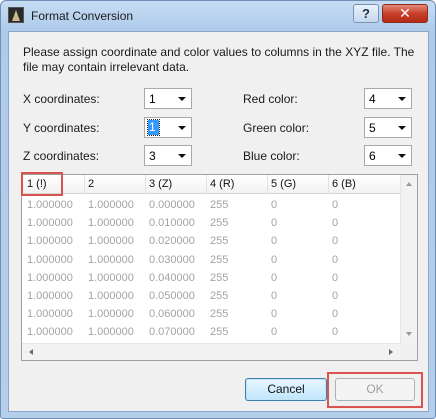 Image resolution: width=436 pixels, height=419 pixels. What do you see at coordinates (42, 184) in the screenshot?
I see `header-highlight-annotation` at bounding box center [42, 184].